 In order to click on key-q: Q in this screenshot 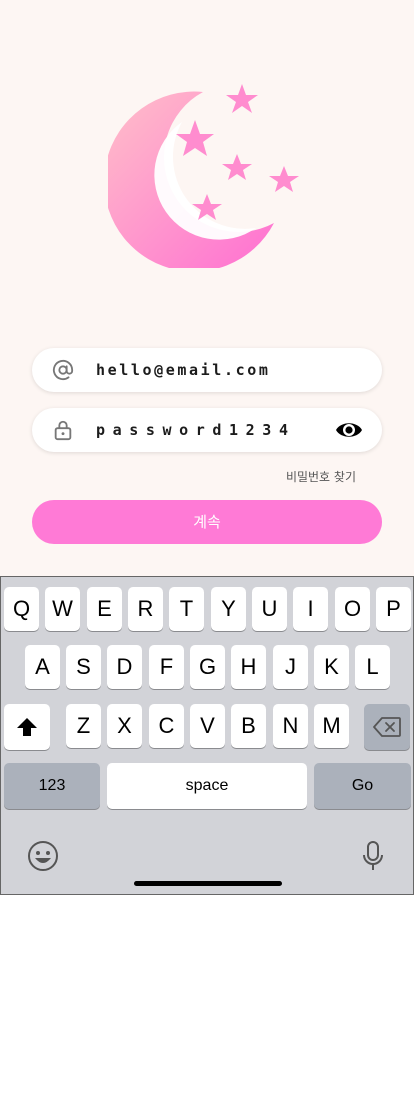, I will do `click(21, 609)`.